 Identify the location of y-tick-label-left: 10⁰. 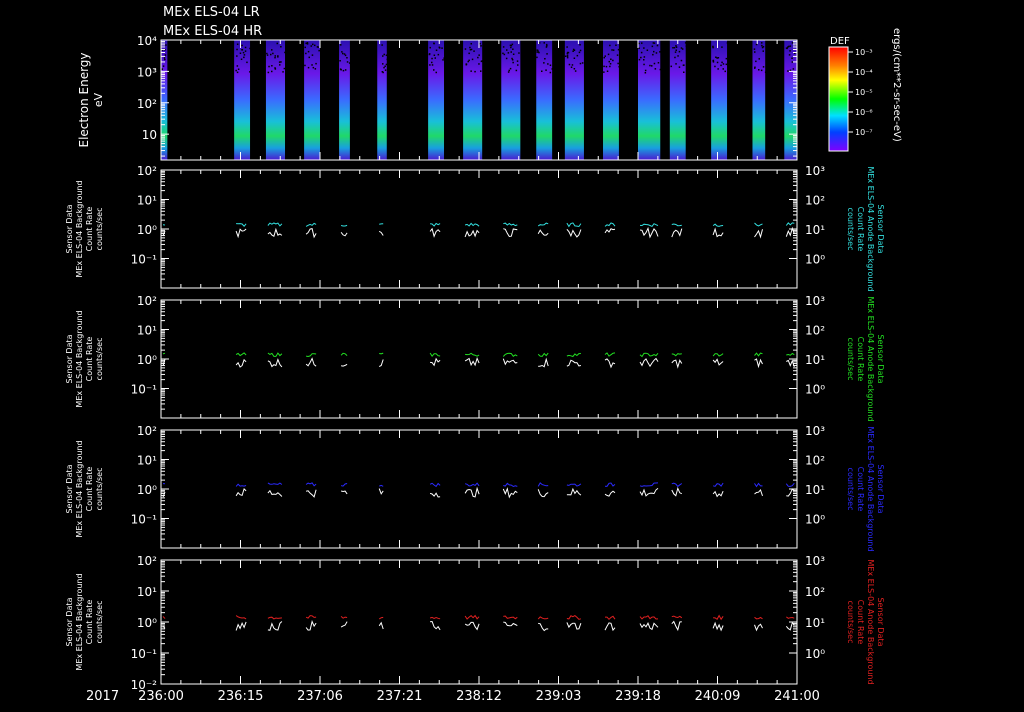
(147, 490).